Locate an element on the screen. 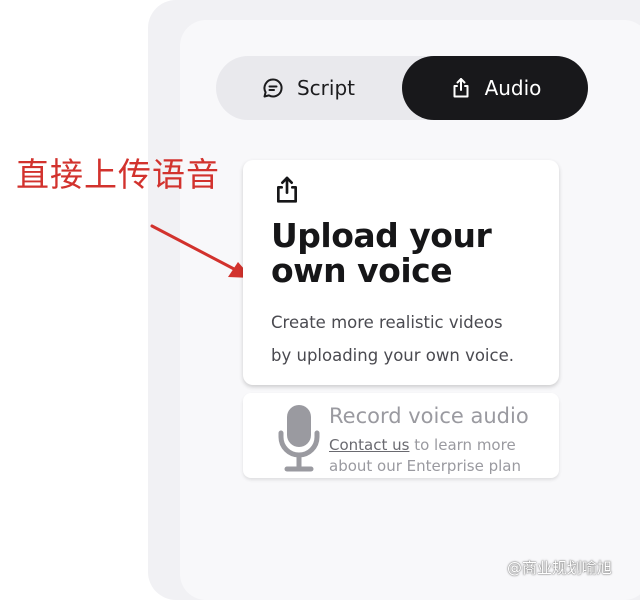  upload-desc-line-2: by uploading your own voice. is located at coordinates (392, 355).